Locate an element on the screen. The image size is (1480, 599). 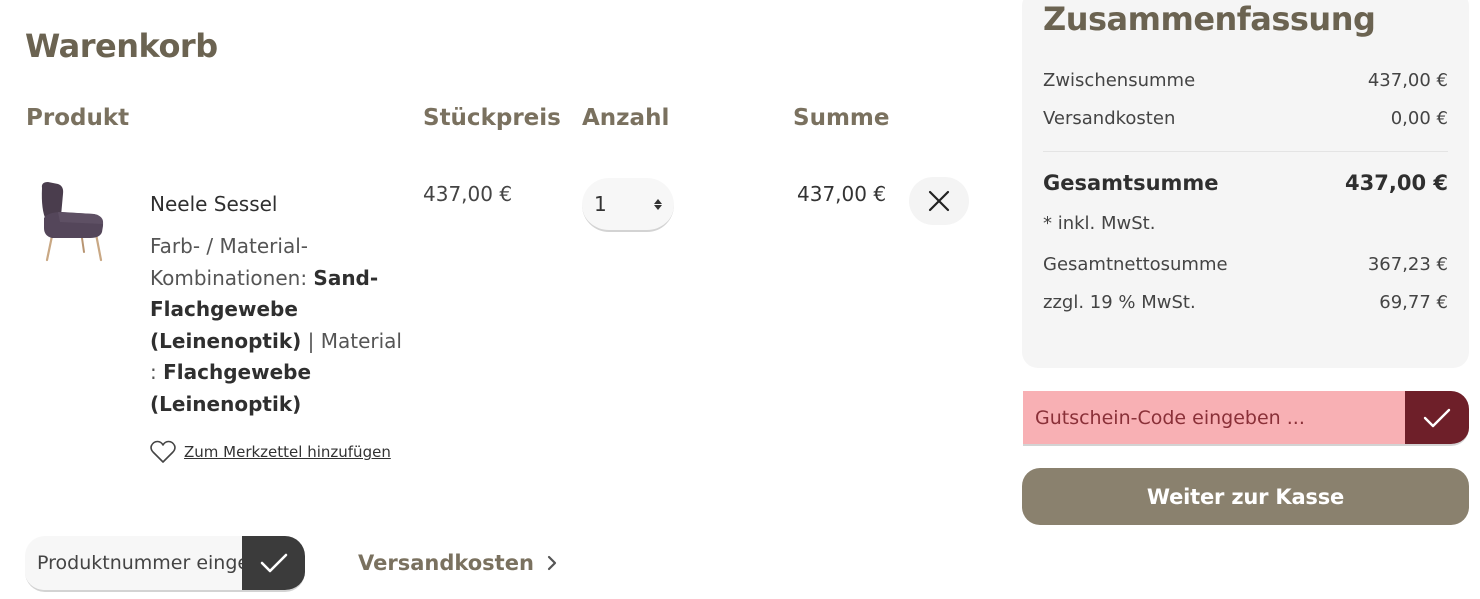
summary-divider is located at coordinates (1245, 151).